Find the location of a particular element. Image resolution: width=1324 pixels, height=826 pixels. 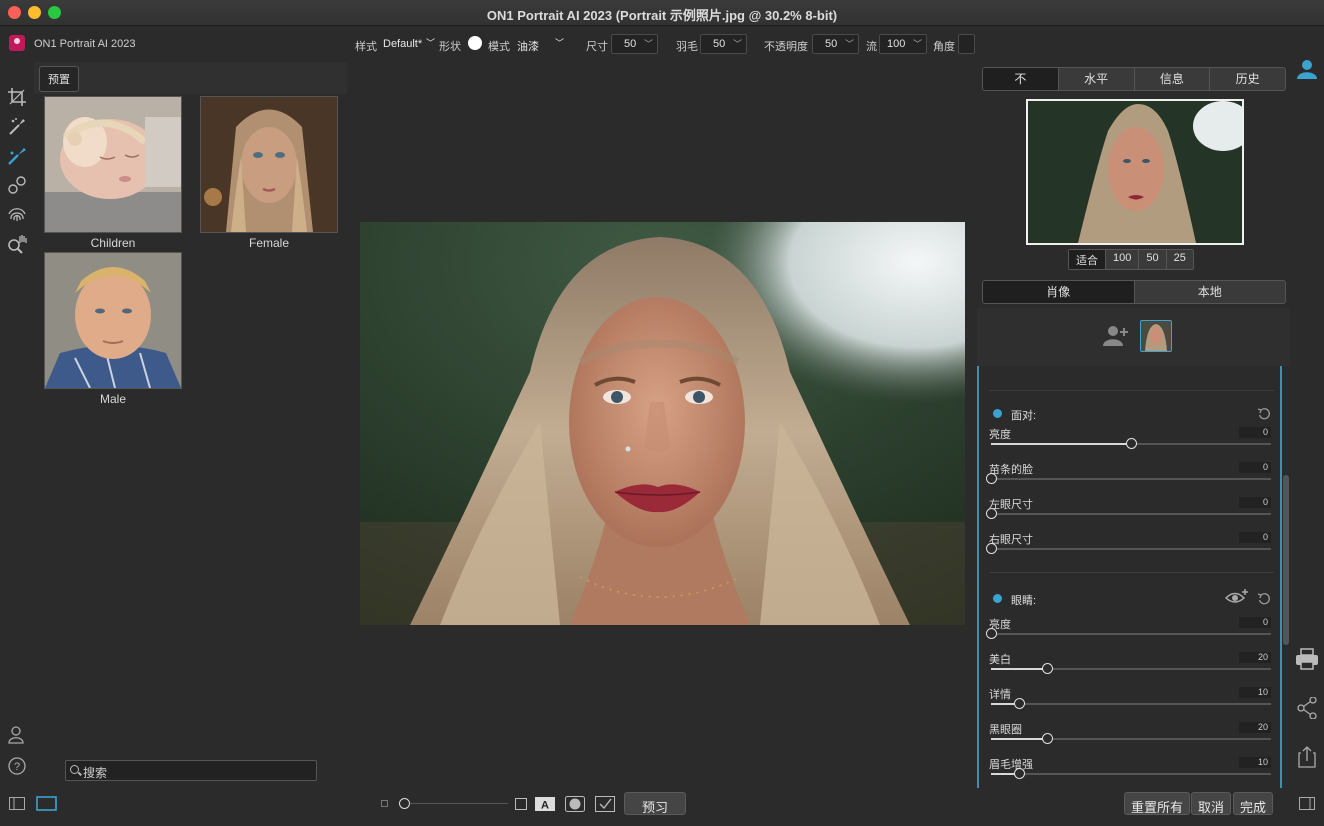

tab-levels: 水平 is located at coordinates (1097, 79).